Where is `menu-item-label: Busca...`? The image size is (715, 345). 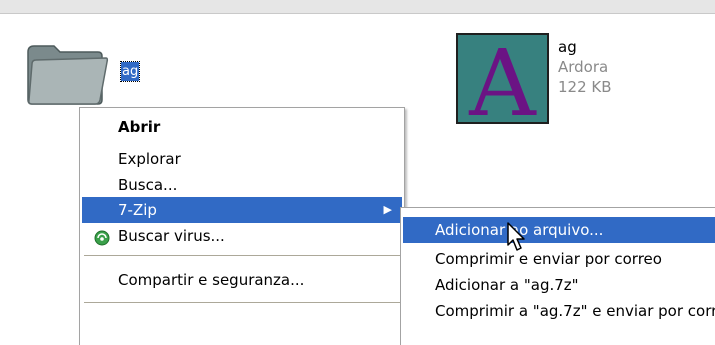
menu-item-label: Busca... is located at coordinates (148, 185).